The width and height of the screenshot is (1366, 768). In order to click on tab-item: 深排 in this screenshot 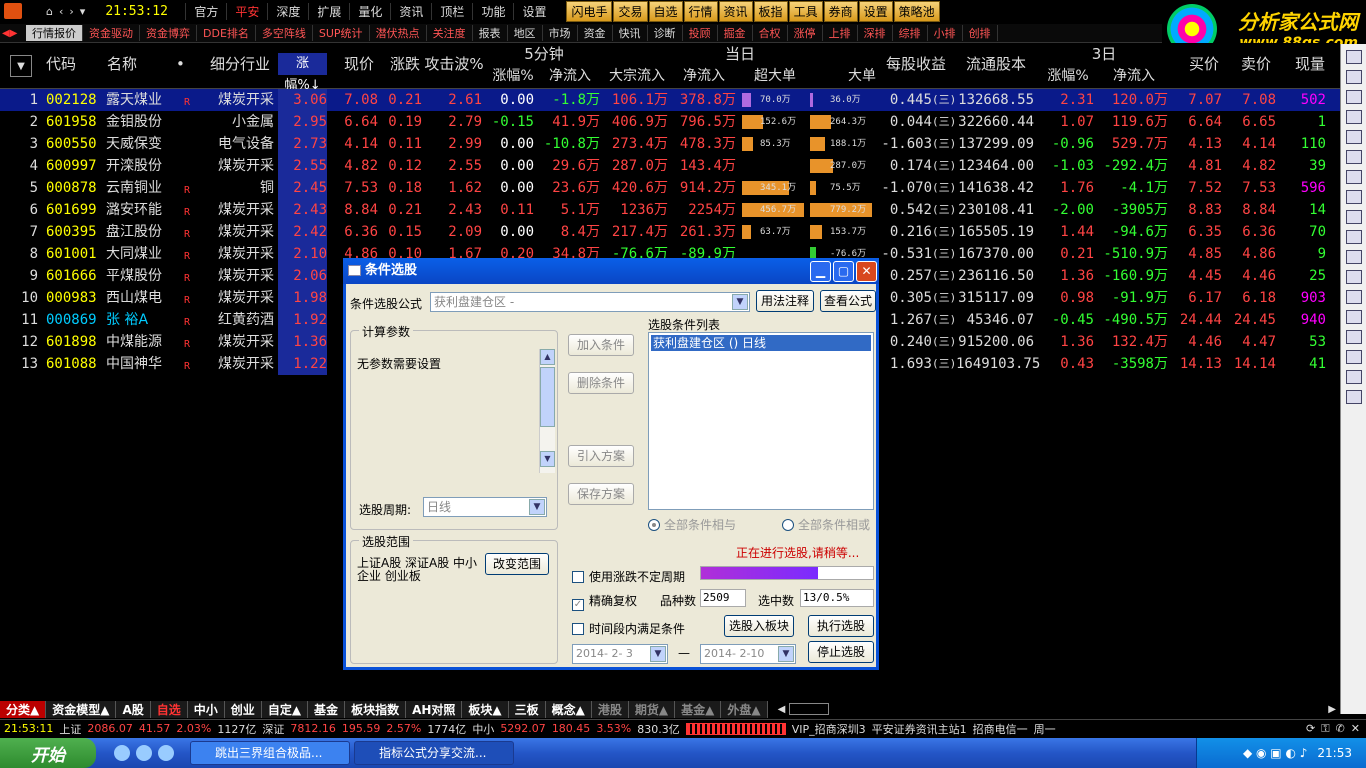, I will do `click(875, 33)`.